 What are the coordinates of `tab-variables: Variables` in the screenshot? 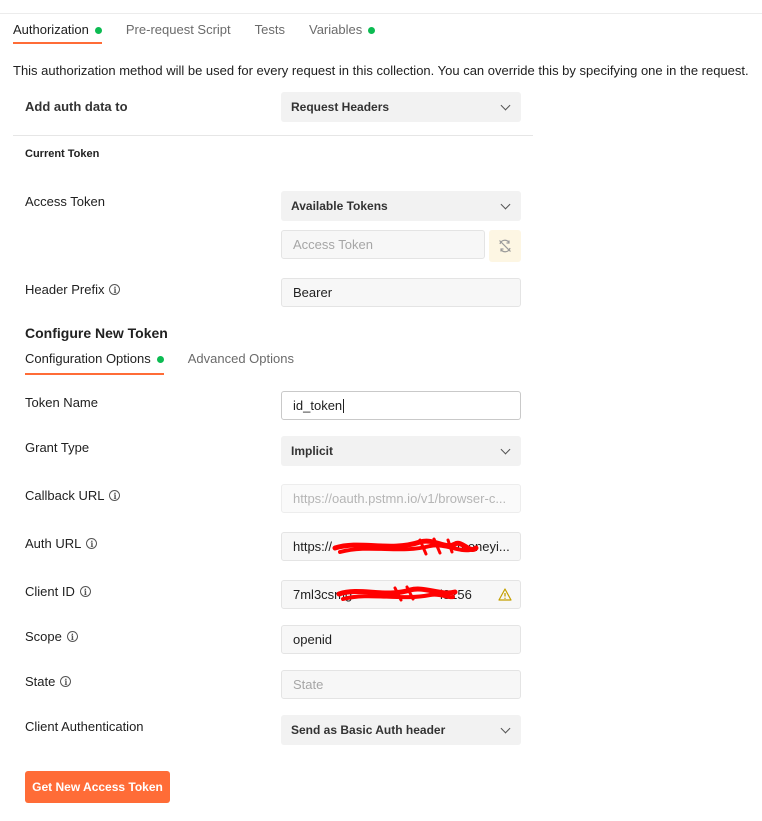 It's located at (342, 33).